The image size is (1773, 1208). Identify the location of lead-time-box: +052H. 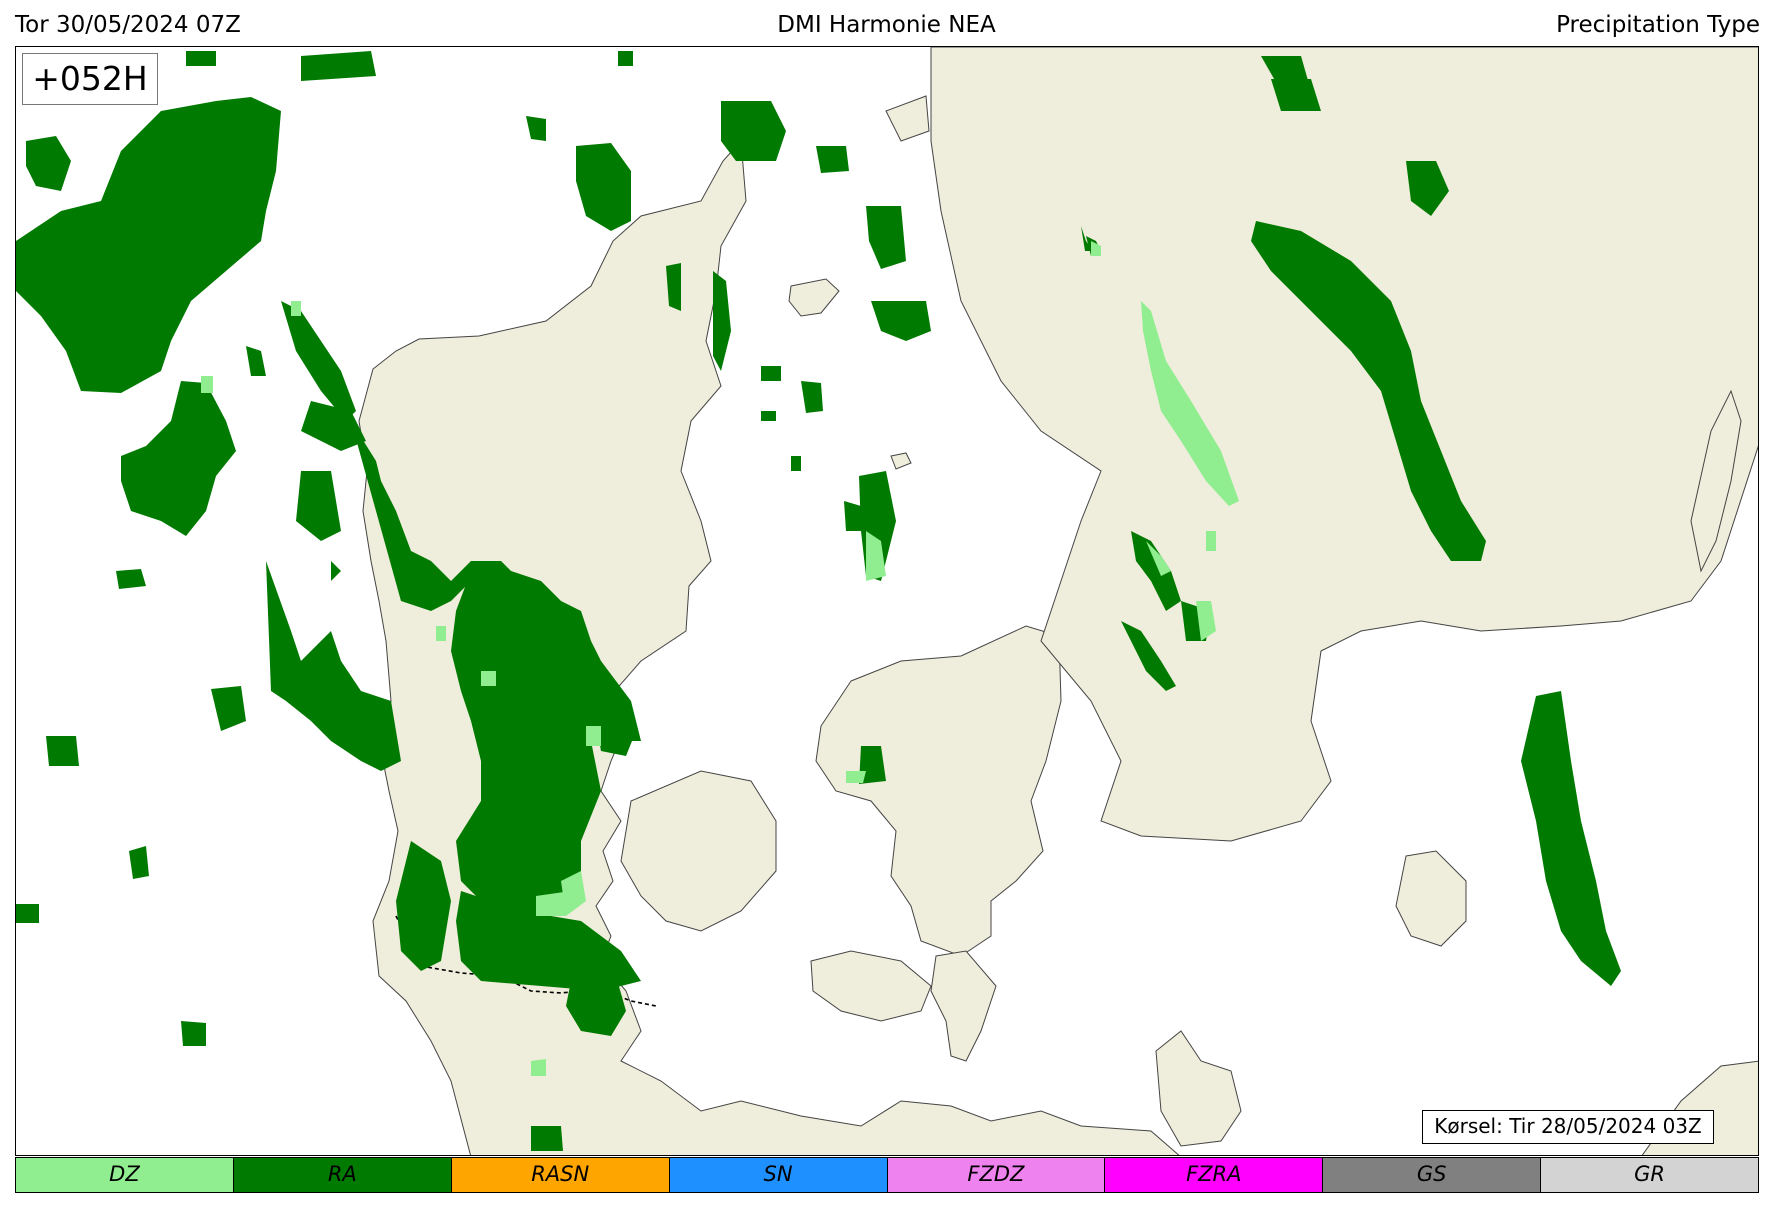
(90, 79).